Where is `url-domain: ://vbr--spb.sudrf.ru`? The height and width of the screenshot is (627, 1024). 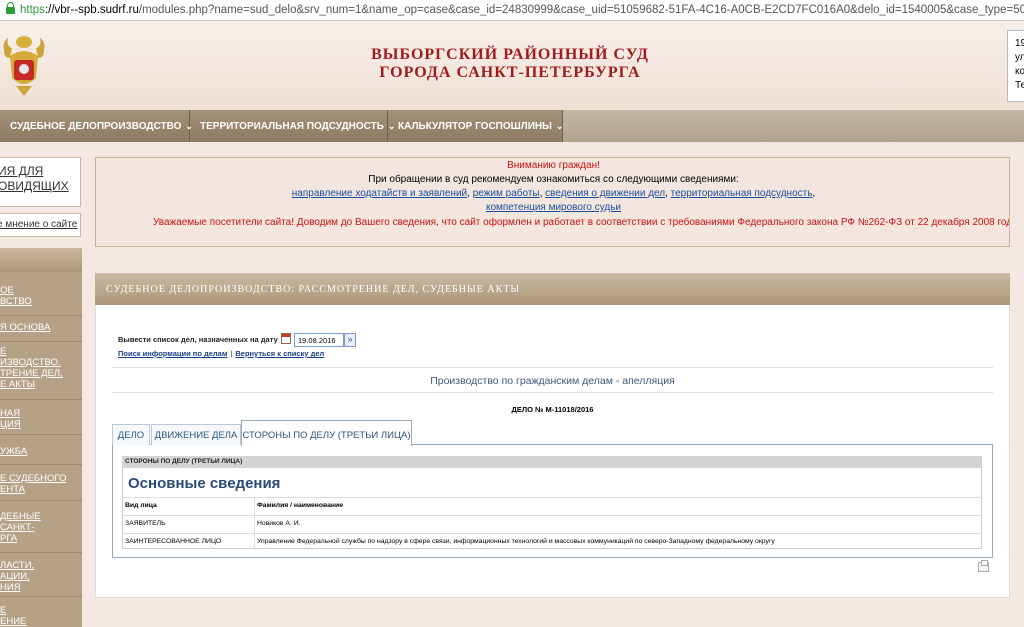 url-domain: ://vbr--spb.sudrf.ru is located at coordinates (91, 10).